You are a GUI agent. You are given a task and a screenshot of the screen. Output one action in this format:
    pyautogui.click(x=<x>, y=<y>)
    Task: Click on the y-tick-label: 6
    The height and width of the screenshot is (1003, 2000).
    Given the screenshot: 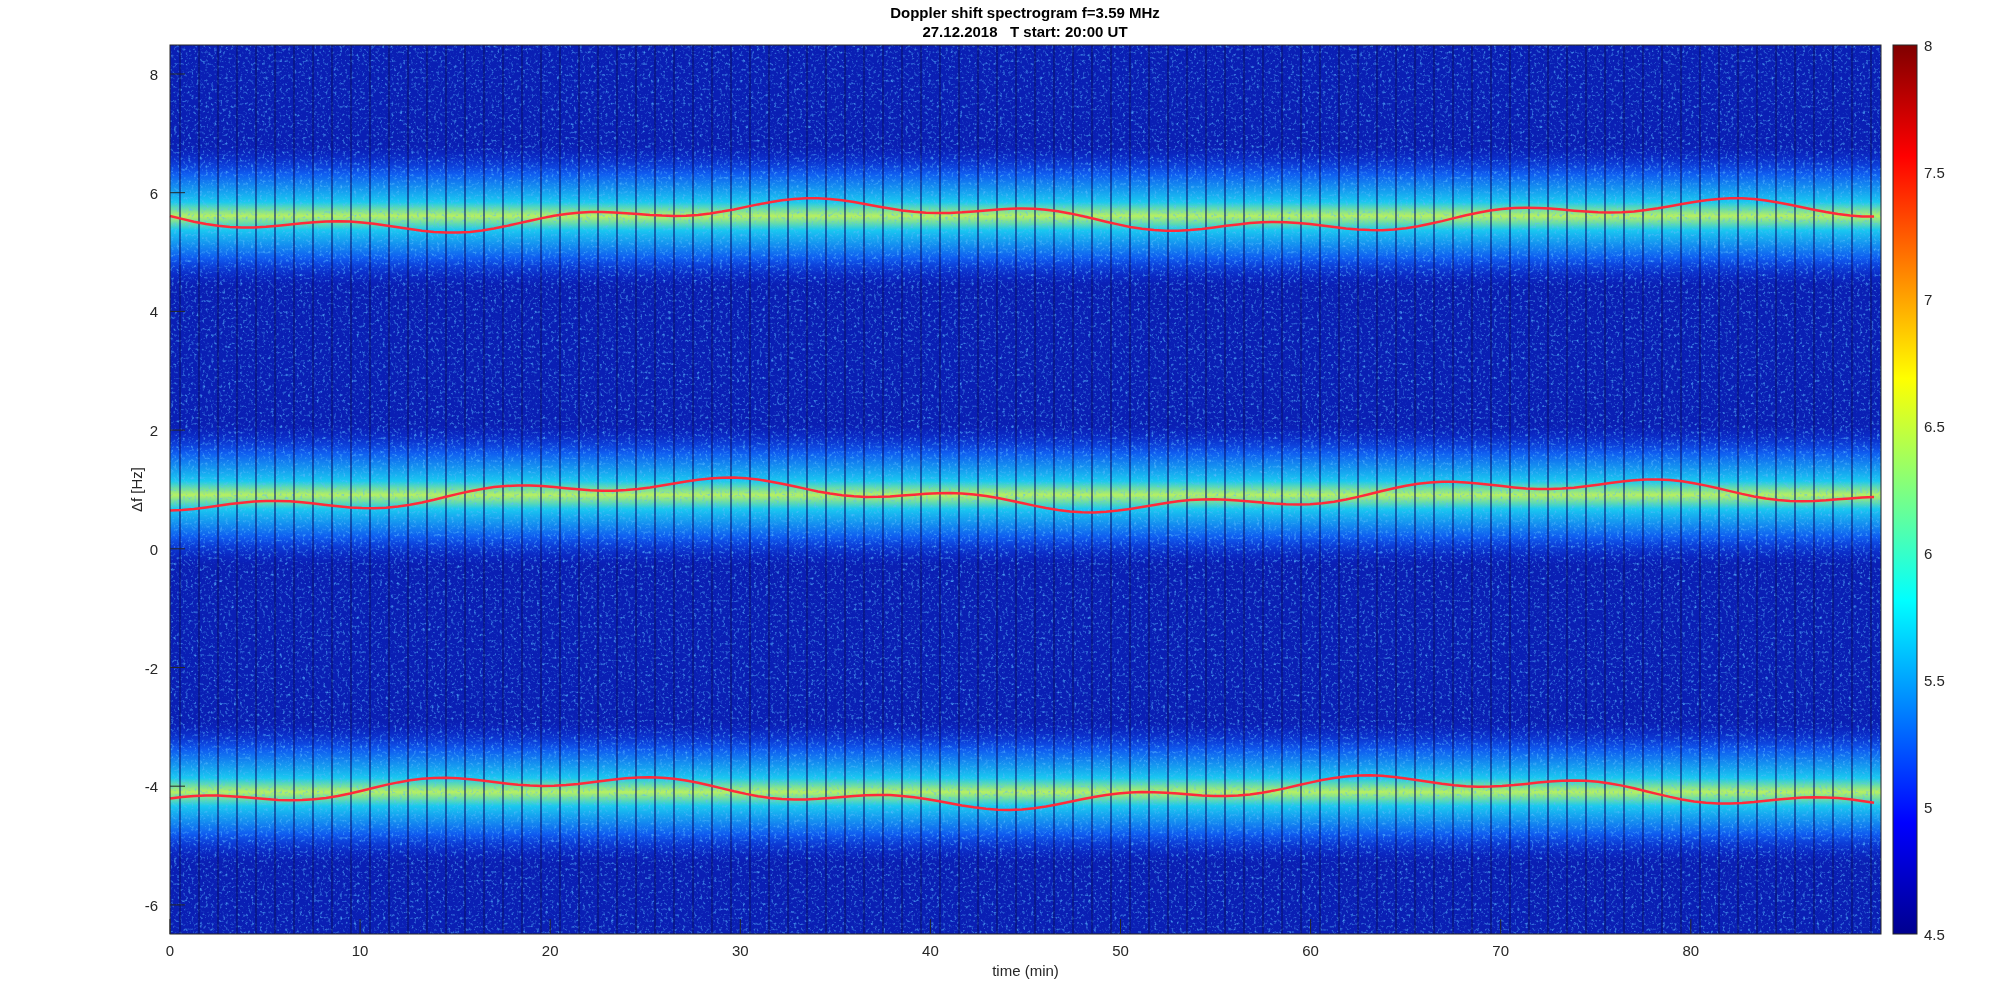 What is the action you would take?
    pyautogui.click(x=153, y=193)
    